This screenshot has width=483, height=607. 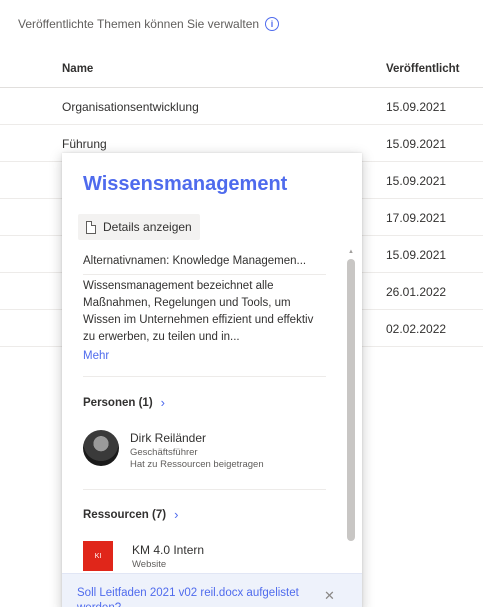 I want to click on card-scrollbar: ▲, so click(x=351, y=415).